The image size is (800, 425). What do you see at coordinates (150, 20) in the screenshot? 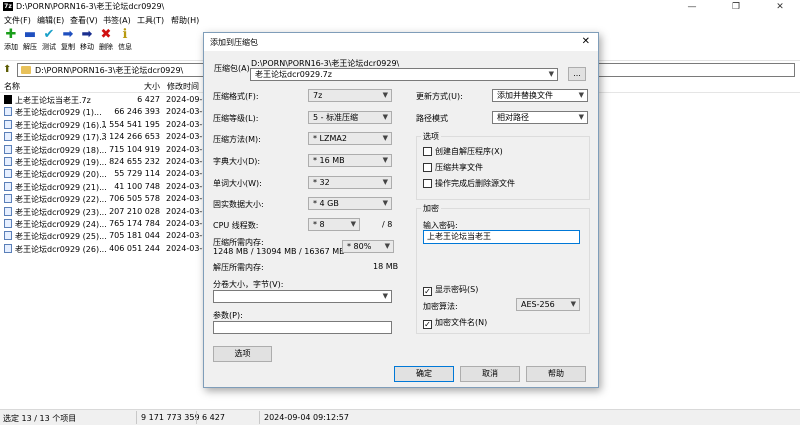
I see `menu-tools: 工具(T)` at bounding box center [150, 20].